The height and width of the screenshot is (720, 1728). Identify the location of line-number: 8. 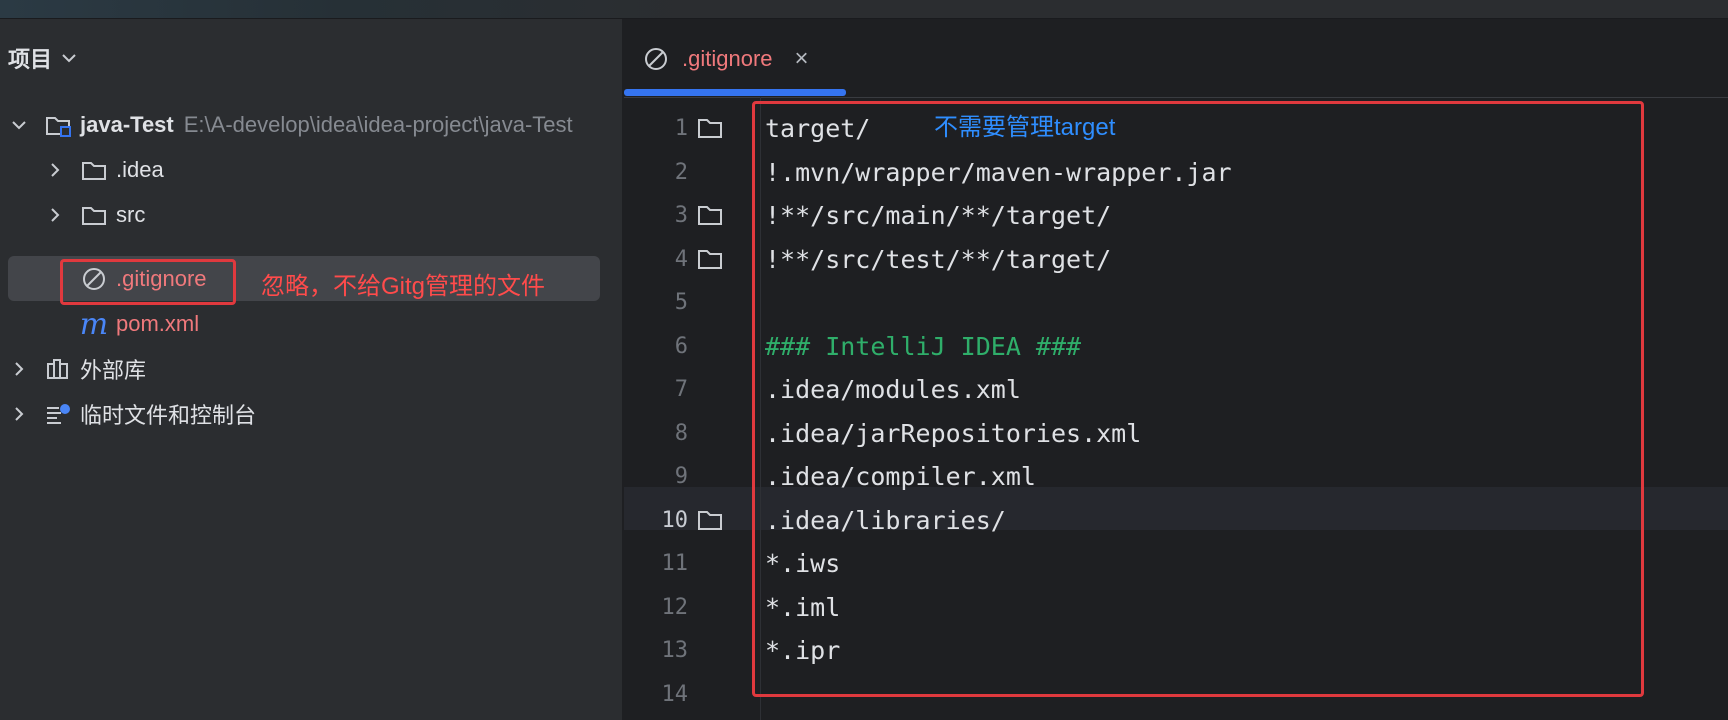
(681, 433).